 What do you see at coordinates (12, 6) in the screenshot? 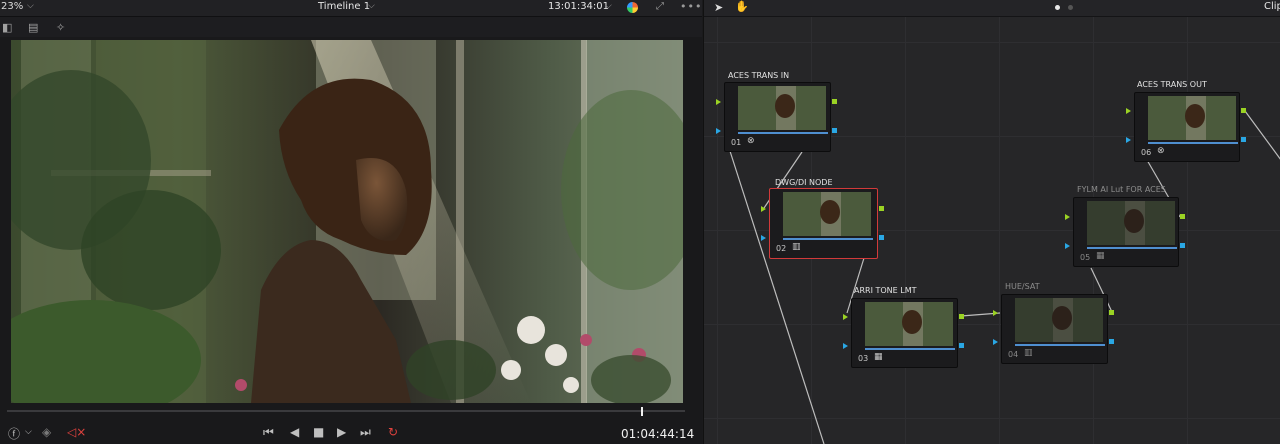
I see `zoom-level-dropdown: 23%` at bounding box center [12, 6].